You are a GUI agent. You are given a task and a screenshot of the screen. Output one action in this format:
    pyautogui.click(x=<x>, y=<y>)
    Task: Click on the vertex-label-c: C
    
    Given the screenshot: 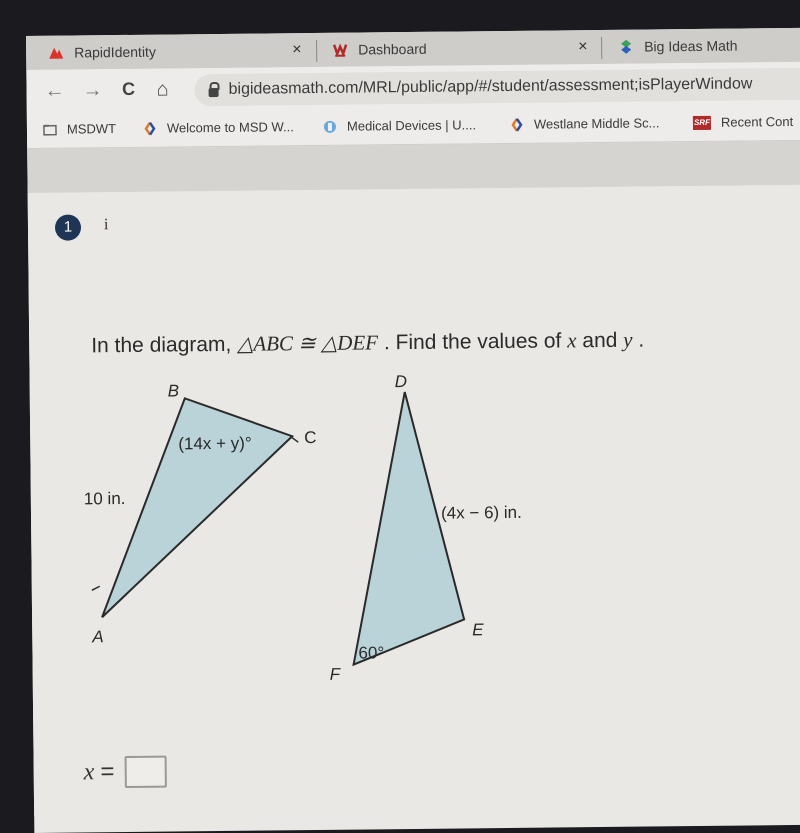 What is the action you would take?
    pyautogui.click(x=310, y=437)
    